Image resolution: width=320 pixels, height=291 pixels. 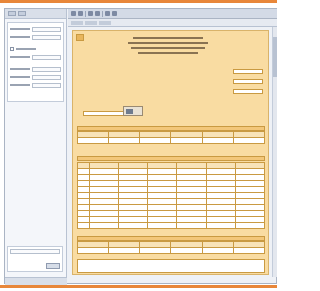 What do you see at coordinates (172, 23) in the screenshot?
I see `secondary-toolbar` at bounding box center [172, 23].